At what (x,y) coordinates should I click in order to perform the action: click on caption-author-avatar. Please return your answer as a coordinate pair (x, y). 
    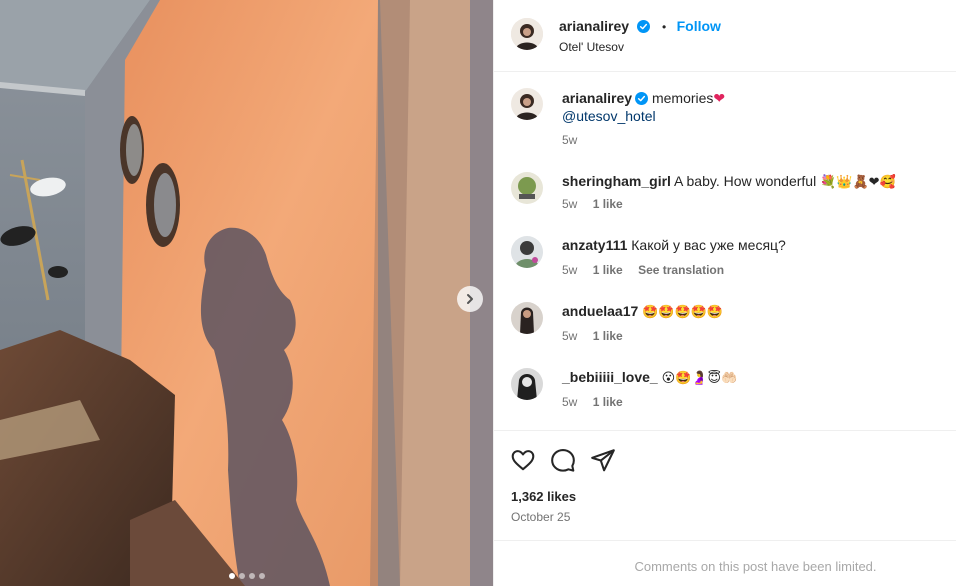
    Looking at the image, I should click on (527, 104).